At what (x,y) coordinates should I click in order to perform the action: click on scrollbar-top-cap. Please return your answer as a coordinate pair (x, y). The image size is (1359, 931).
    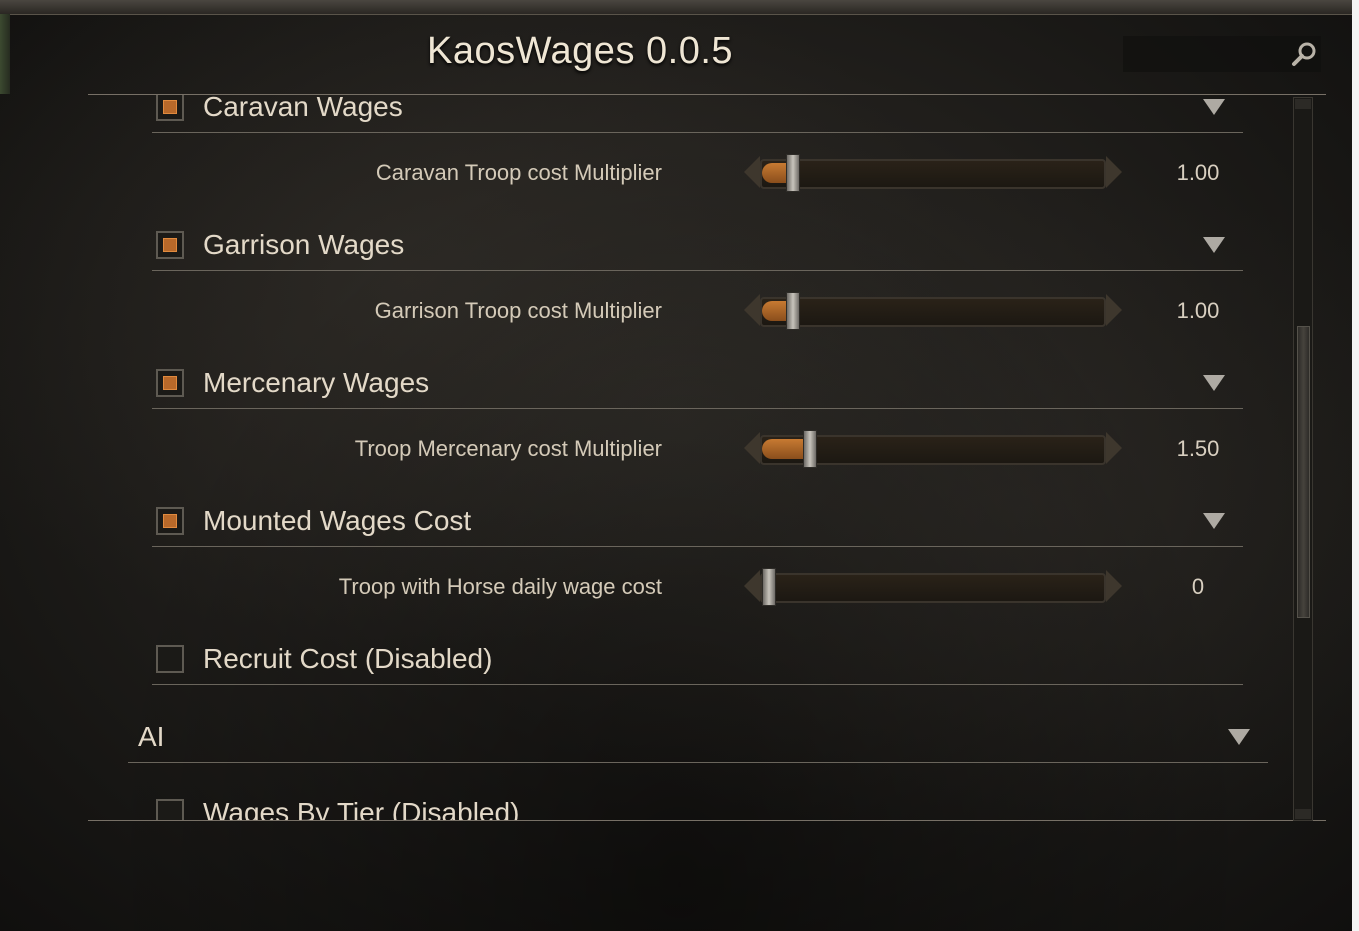
    Looking at the image, I should click on (1303, 104).